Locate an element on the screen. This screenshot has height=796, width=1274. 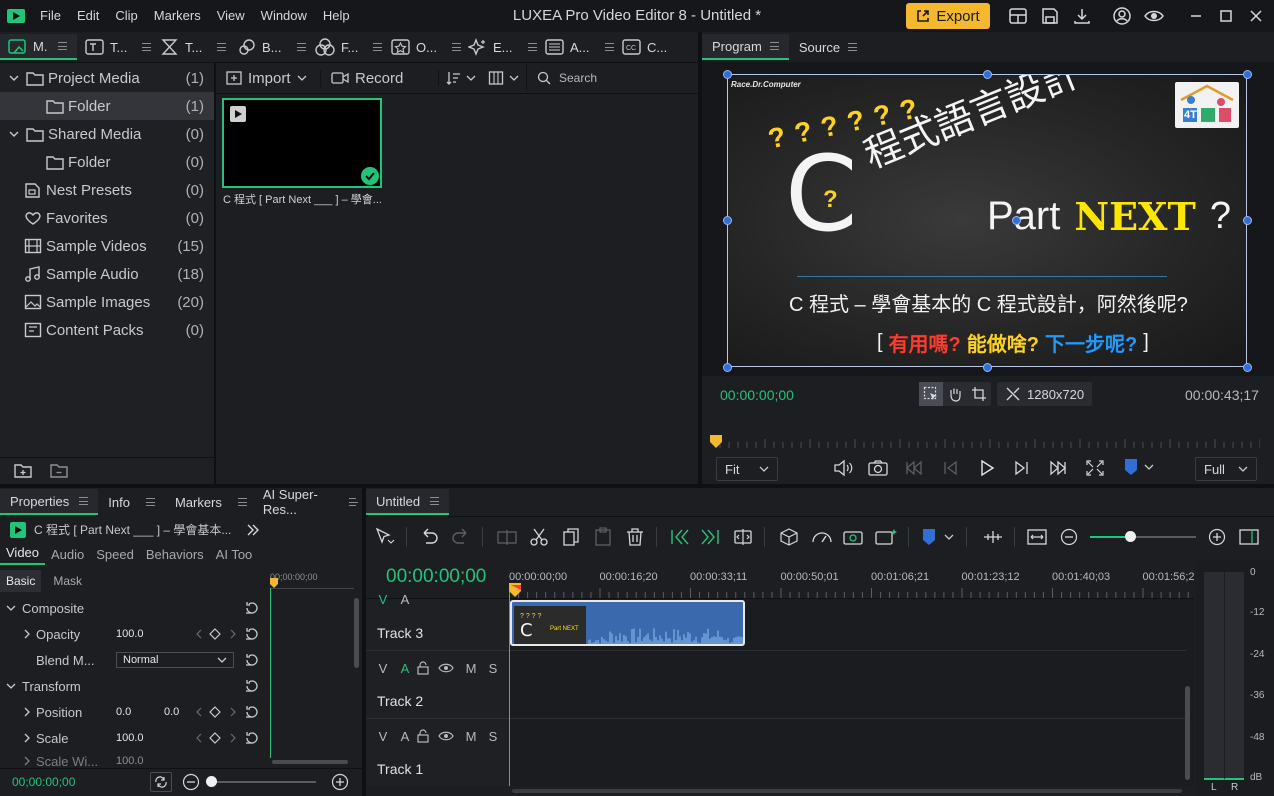
previous-frame-icon is located at coordinates (950, 468).